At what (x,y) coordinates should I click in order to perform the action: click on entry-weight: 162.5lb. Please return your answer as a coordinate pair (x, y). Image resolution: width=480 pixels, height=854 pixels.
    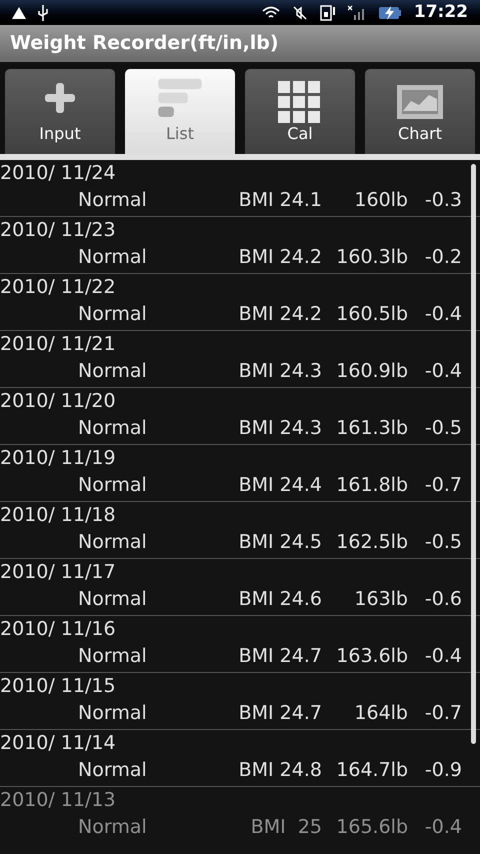
    Looking at the image, I should click on (371, 542).